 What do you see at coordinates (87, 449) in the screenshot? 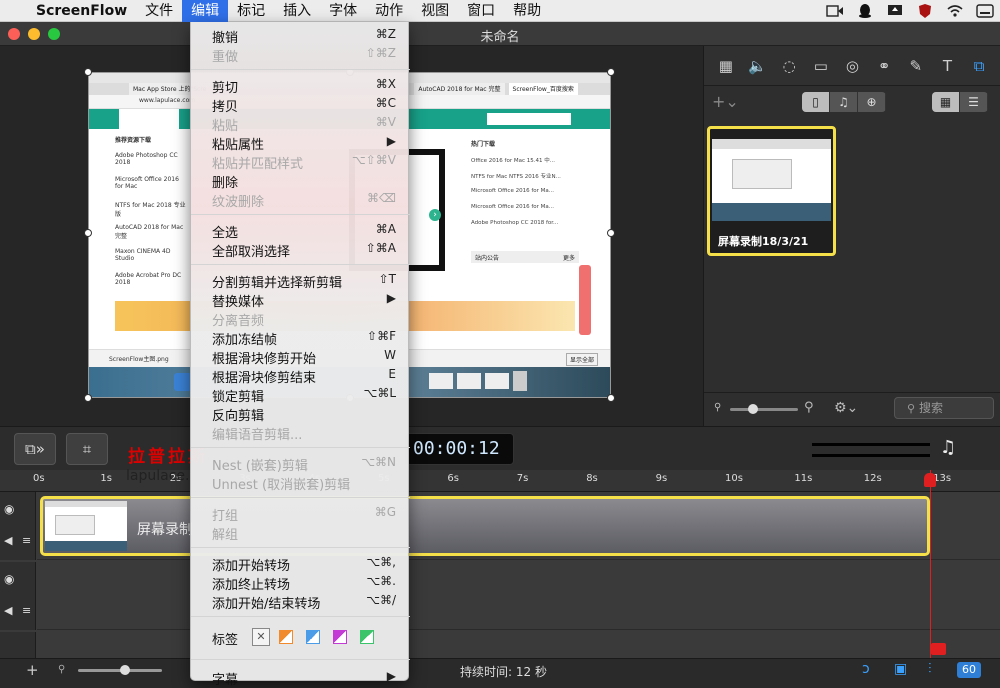
I see `crop-button: ⌗` at bounding box center [87, 449].